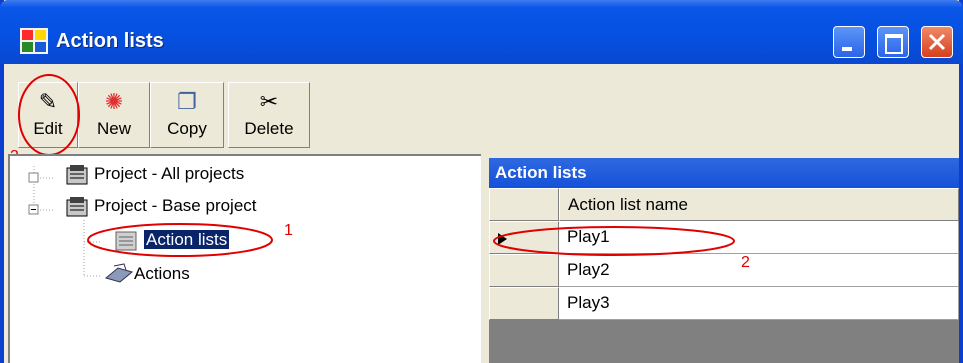  Describe the element at coordinates (269, 101) in the screenshot. I see `delete-icon: ✂` at that location.